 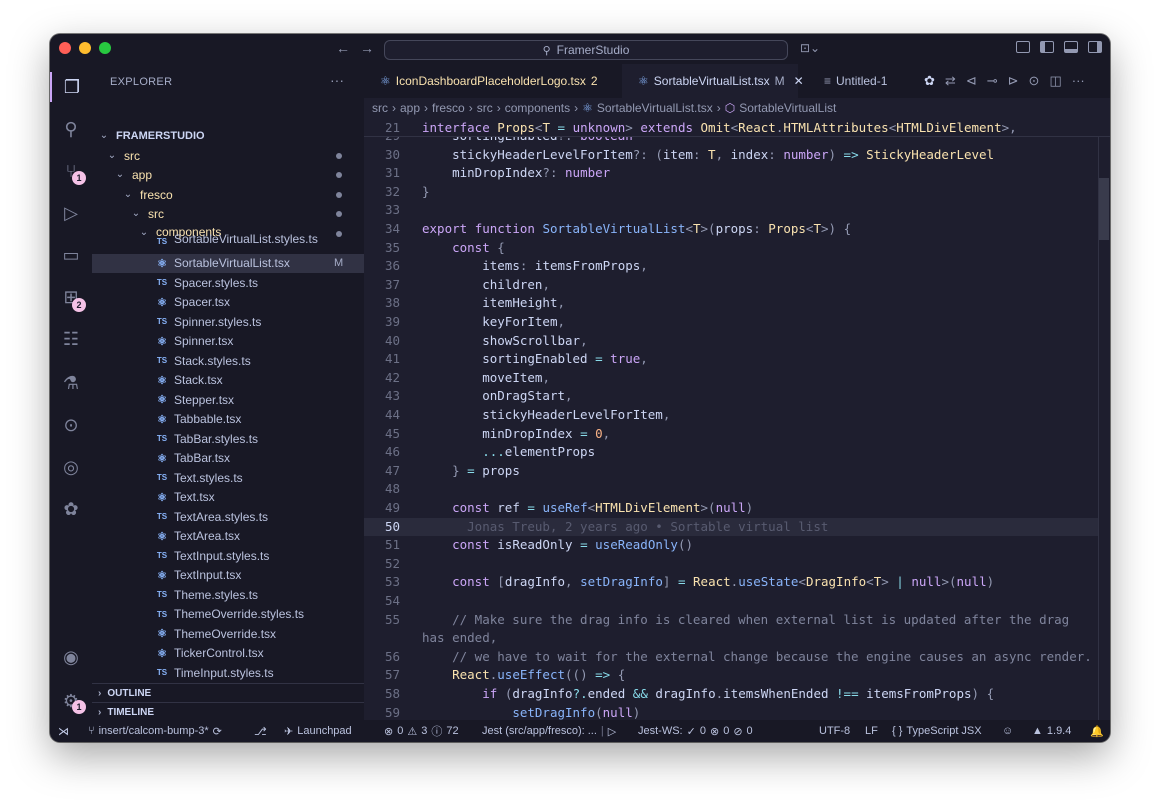 What do you see at coordinates (549, 731) in the screenshot?
I see `jest-status: Jest (src/app/fresco): ... | ▷` at bounding box center [549, 731].